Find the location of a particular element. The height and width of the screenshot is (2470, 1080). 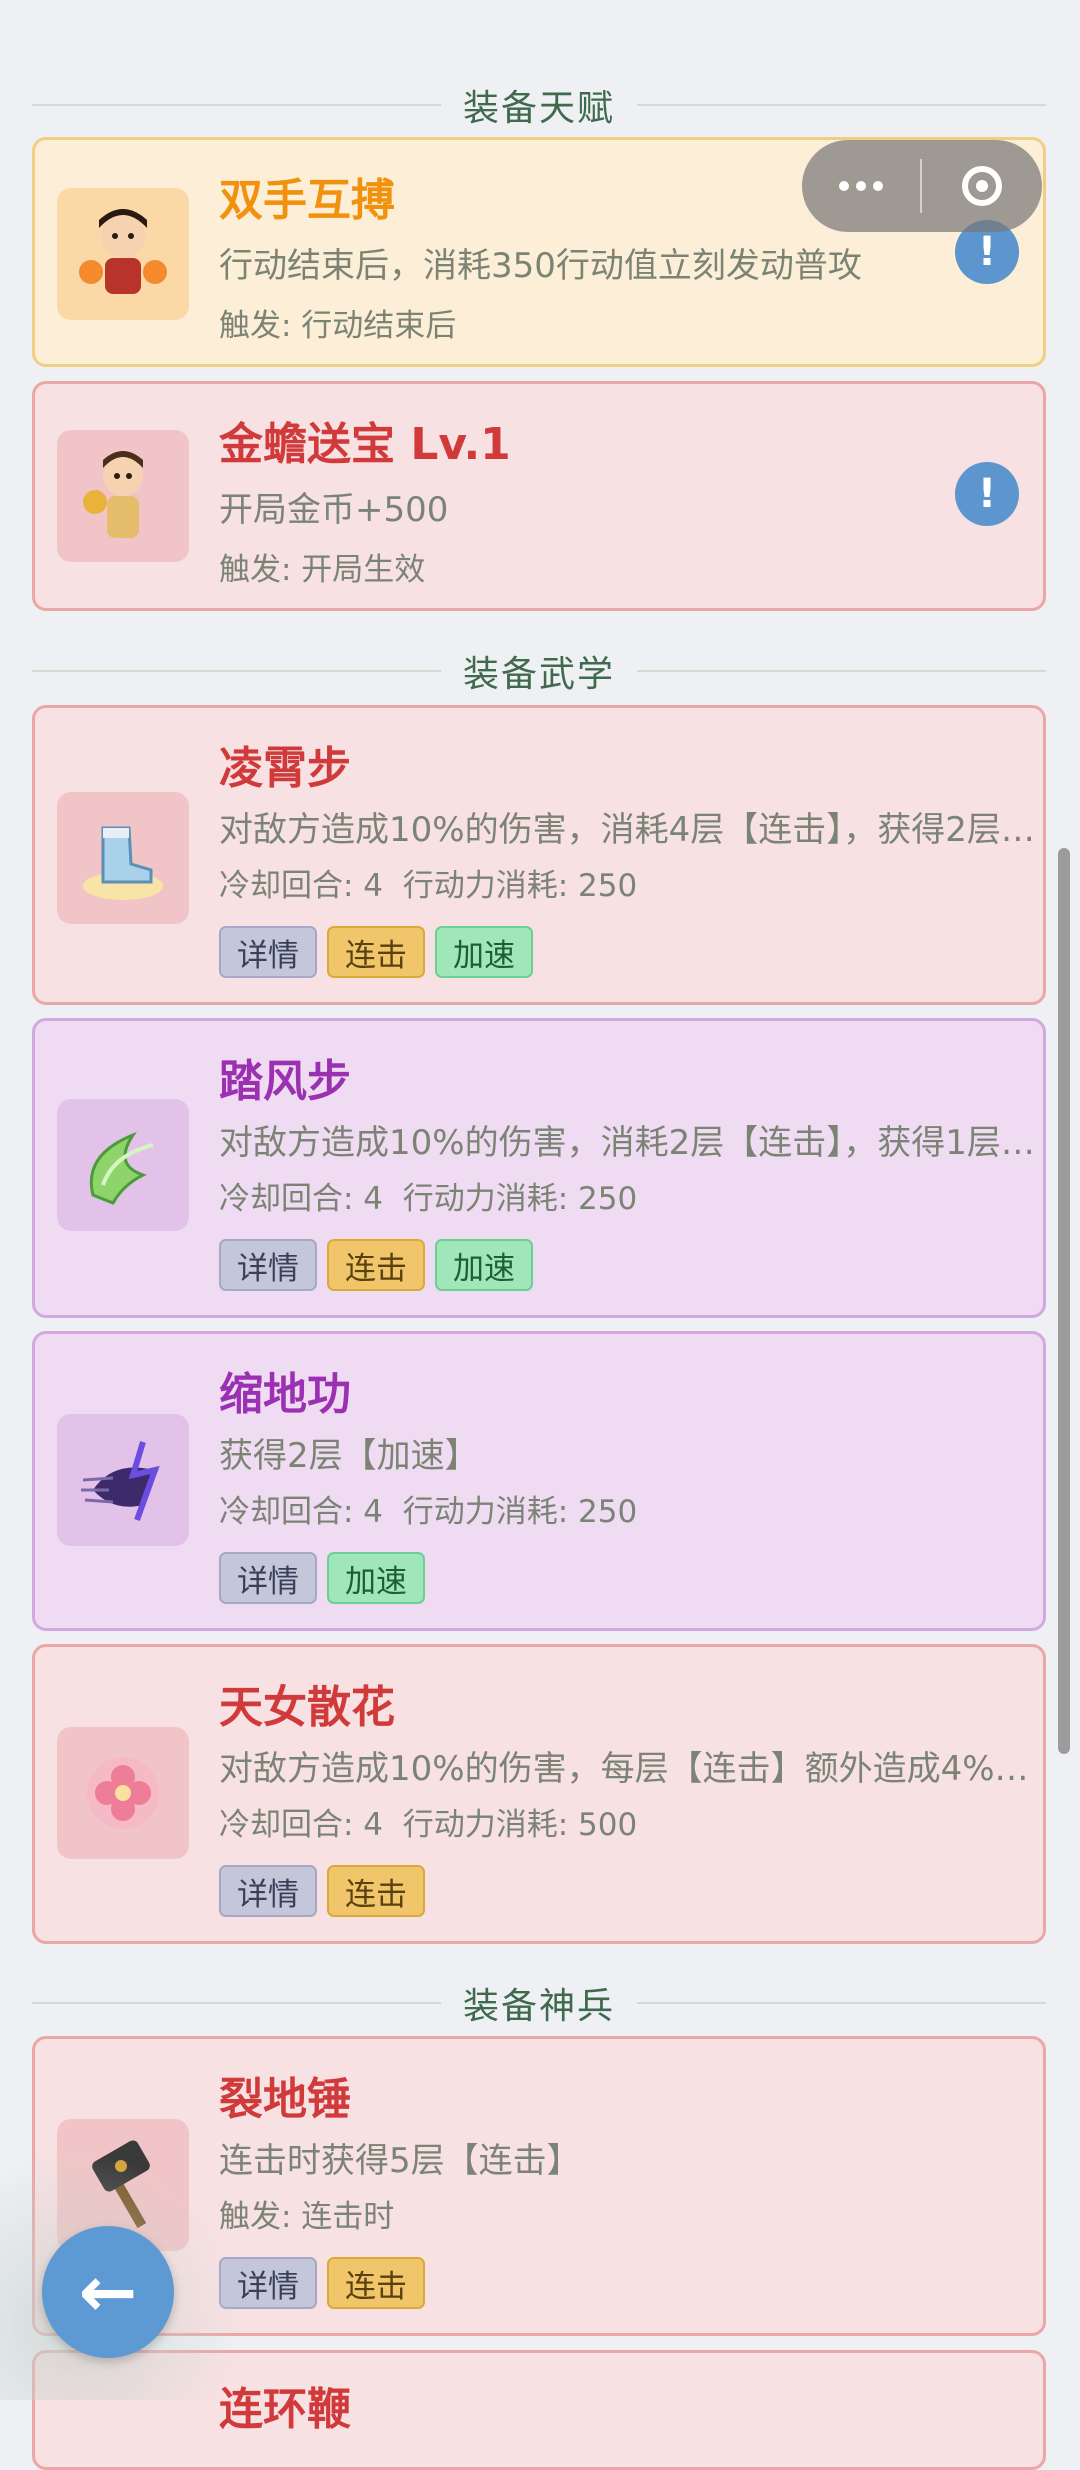

wind-step-icon is located at coordinates (121, 1168).